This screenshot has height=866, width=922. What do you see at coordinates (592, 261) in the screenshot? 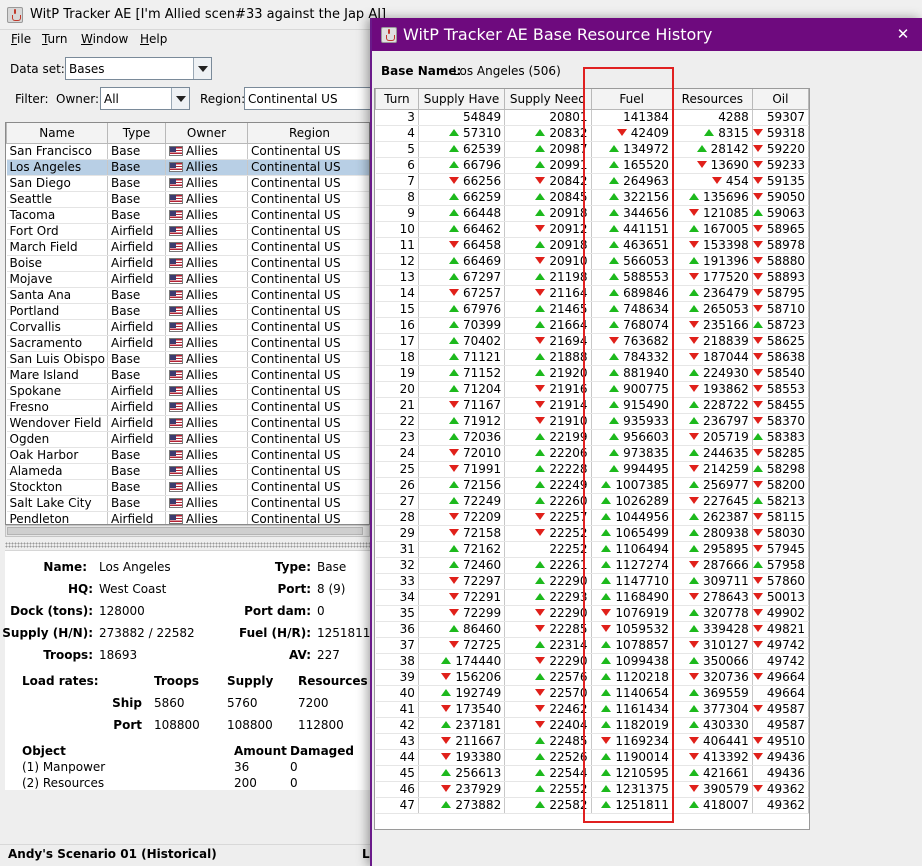
I see `table-row: 12 66469 20910 566053 191396 58880` at bounding box center [592, 261].